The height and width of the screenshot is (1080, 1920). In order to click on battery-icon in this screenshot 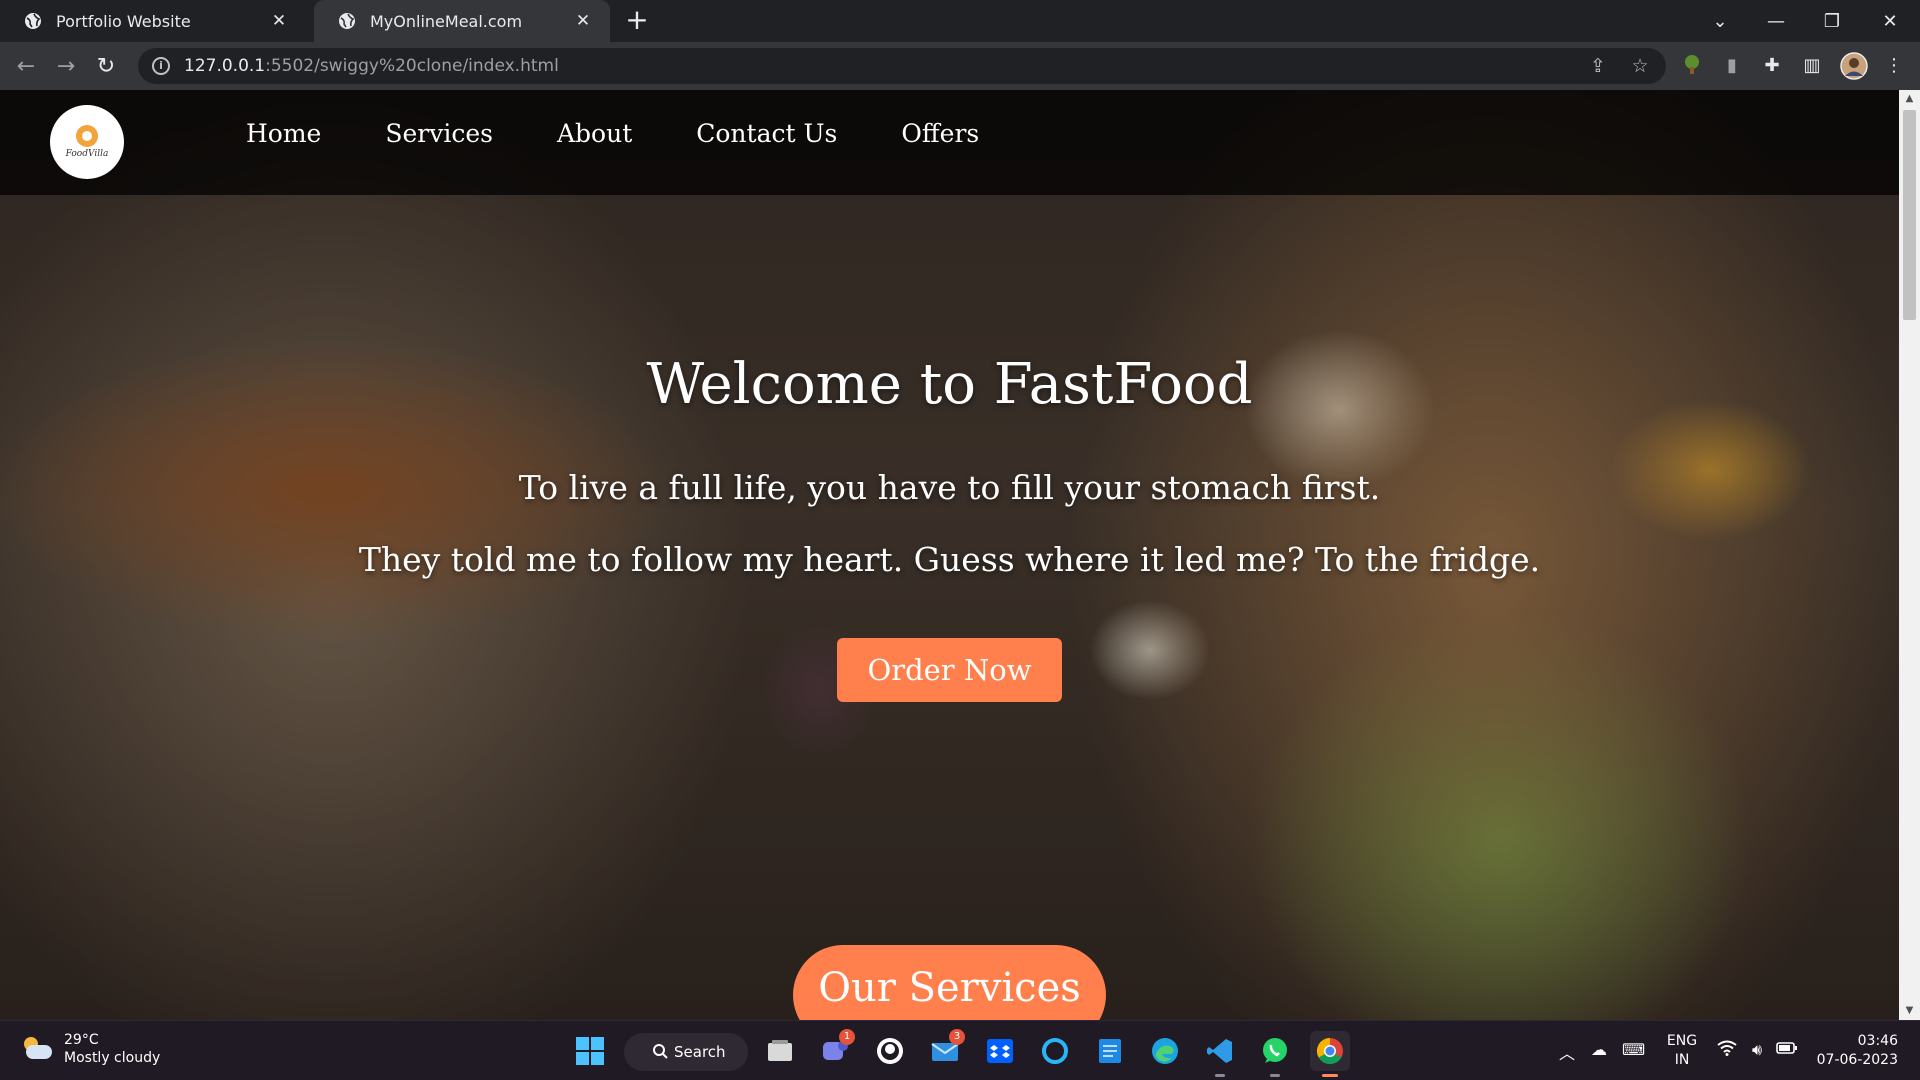, I will do `click(1787, 1049)`.